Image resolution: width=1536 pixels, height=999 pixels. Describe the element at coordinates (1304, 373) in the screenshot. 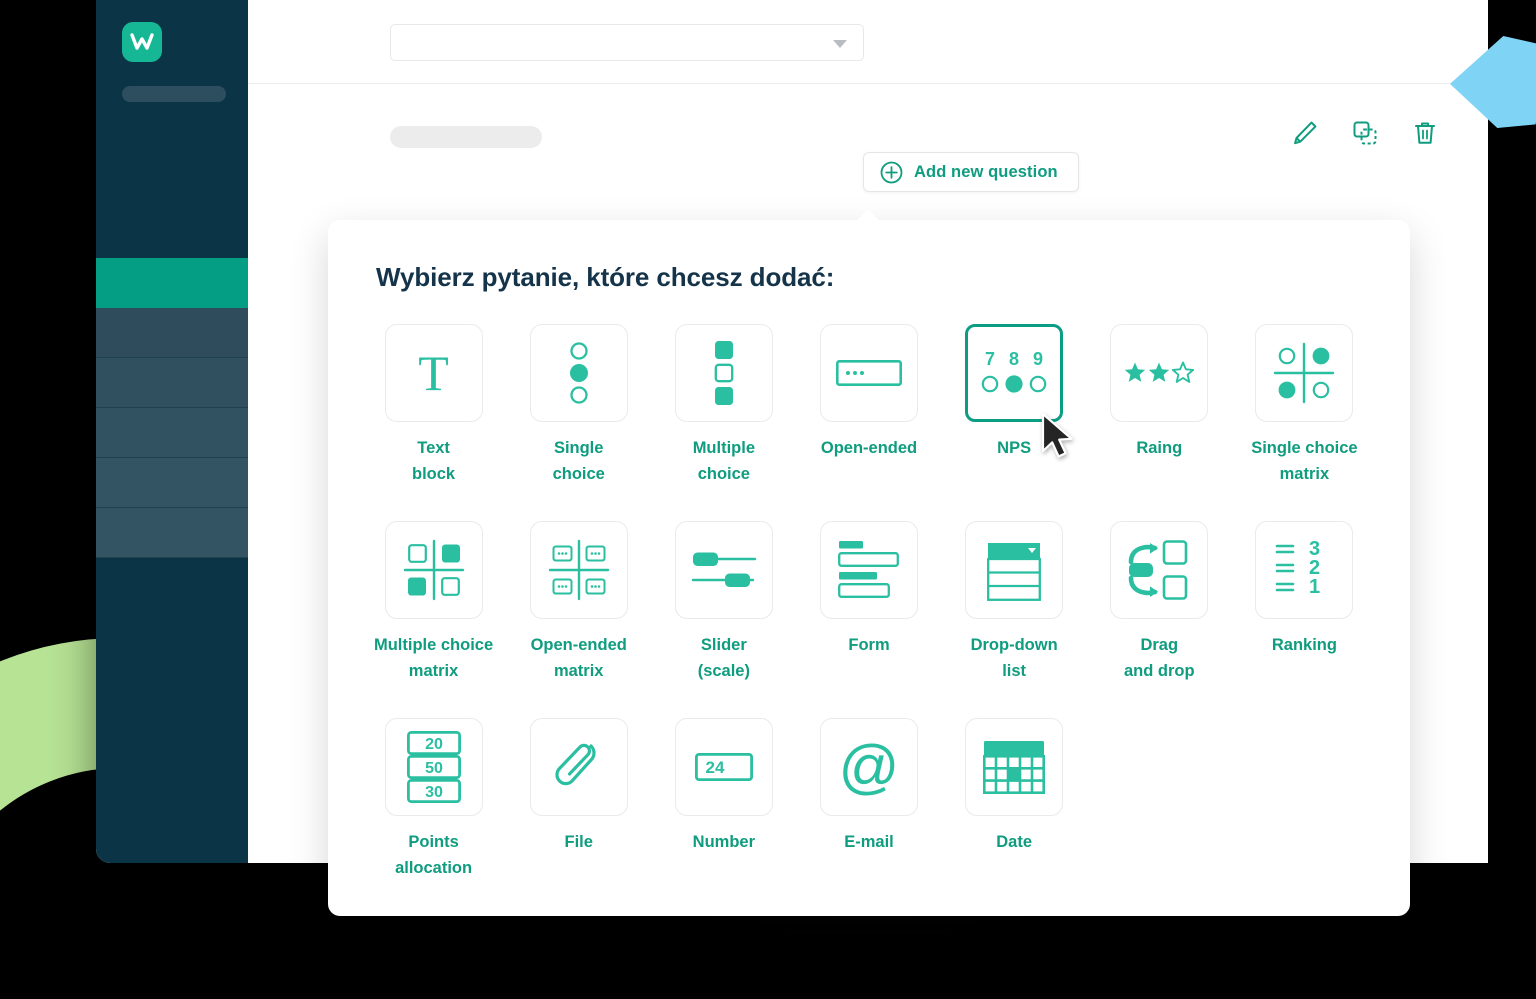

I see `single-choice-matrix-icon` at that location.